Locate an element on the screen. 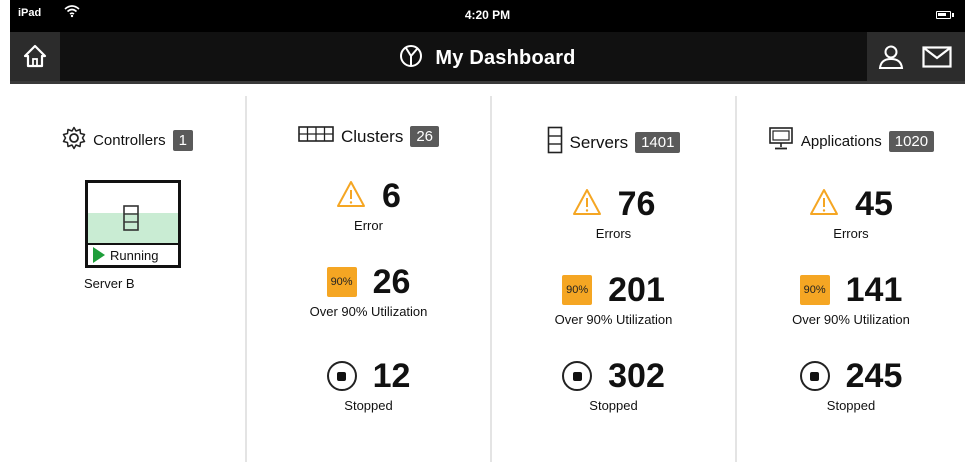 The height and width of the screenshot is (462, 965). servers-error-count: 76 is located at coordinates (636, 204).